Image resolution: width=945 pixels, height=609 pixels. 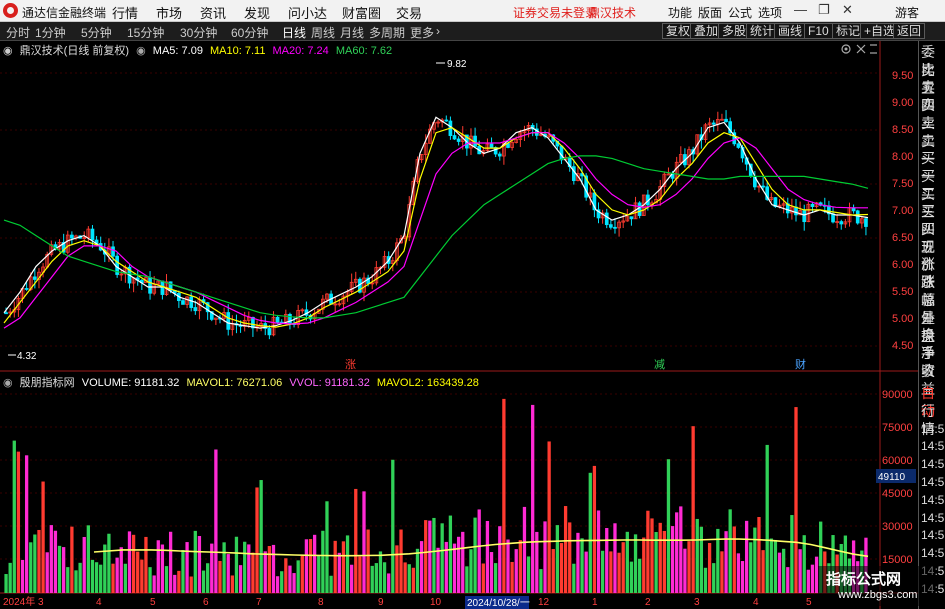 I want to click on menu-options: 选项, so click(x=770, y=12).